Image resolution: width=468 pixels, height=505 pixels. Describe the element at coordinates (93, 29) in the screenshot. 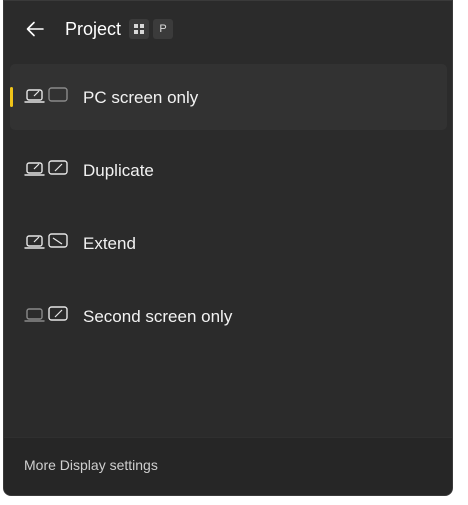

I see `page-title: Project` at that location.